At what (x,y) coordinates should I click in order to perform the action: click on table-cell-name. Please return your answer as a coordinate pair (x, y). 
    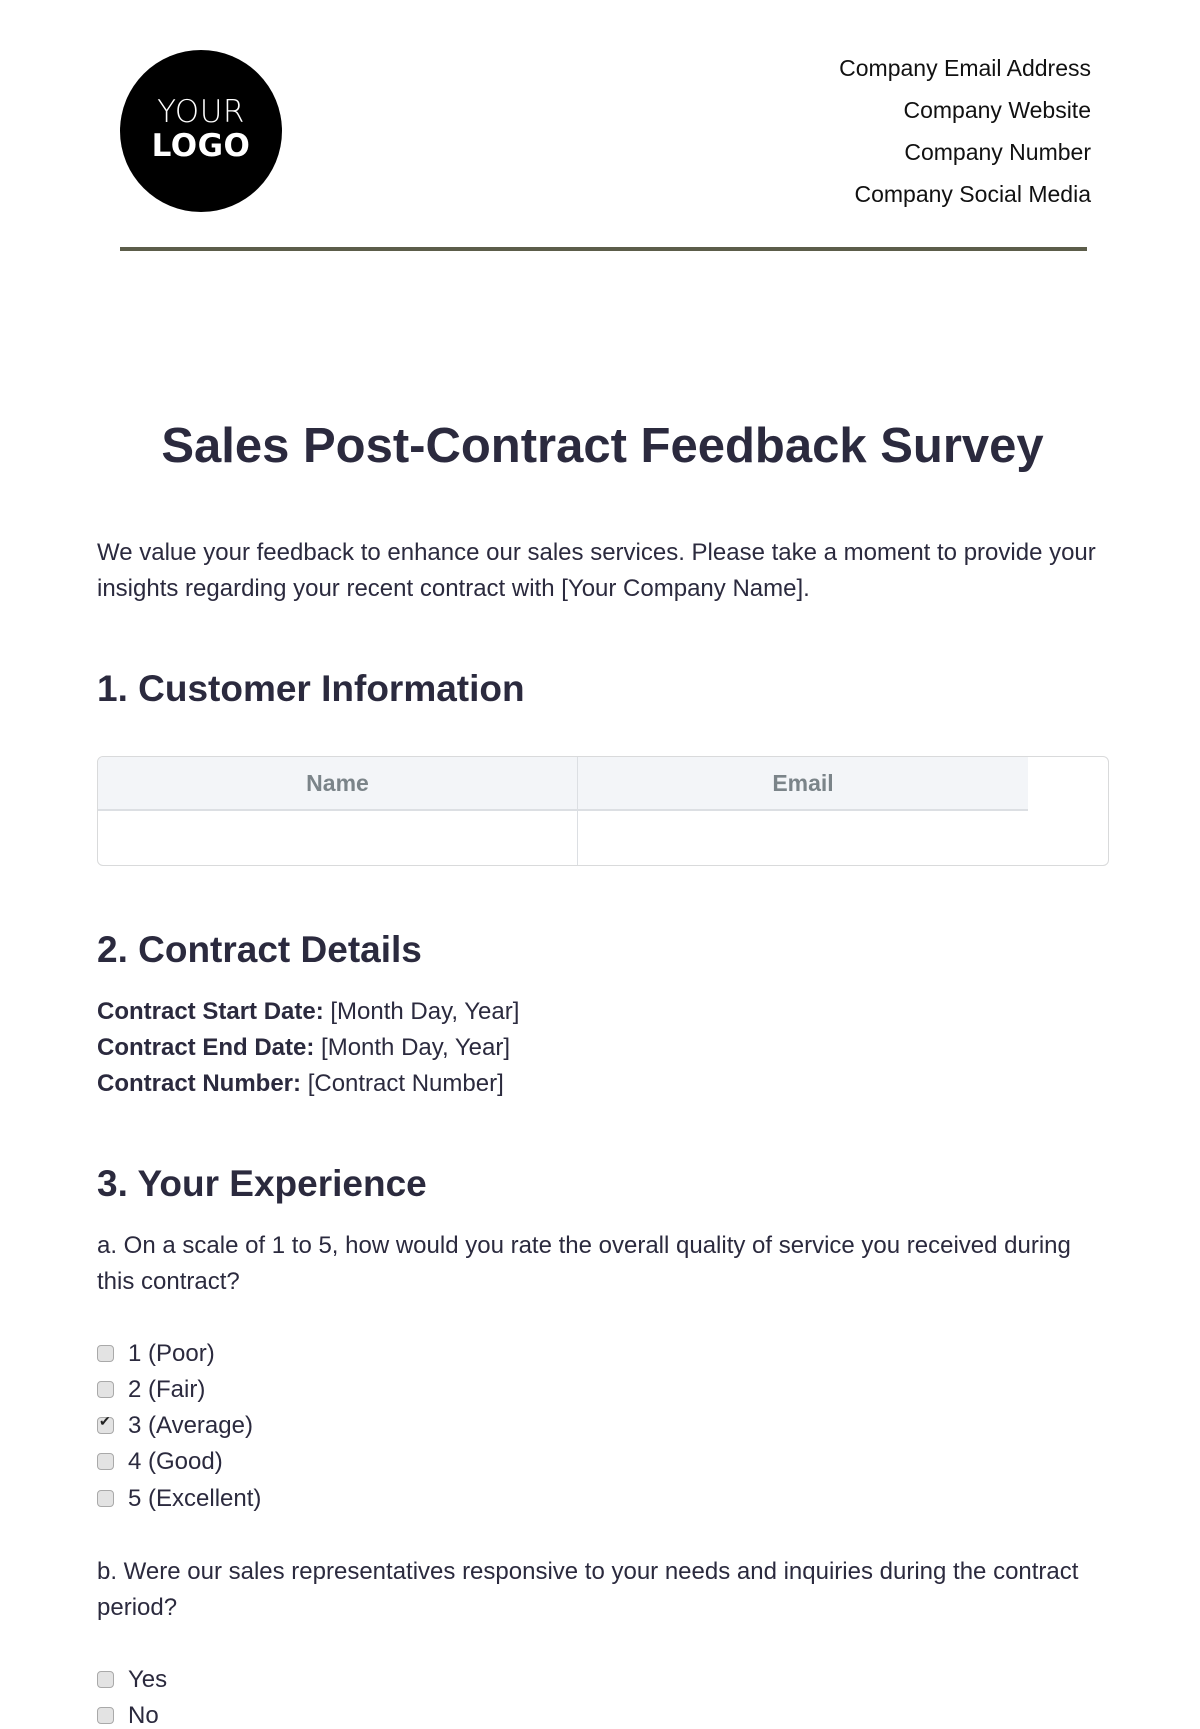
    Looking at the image, I should click on (337, 839).